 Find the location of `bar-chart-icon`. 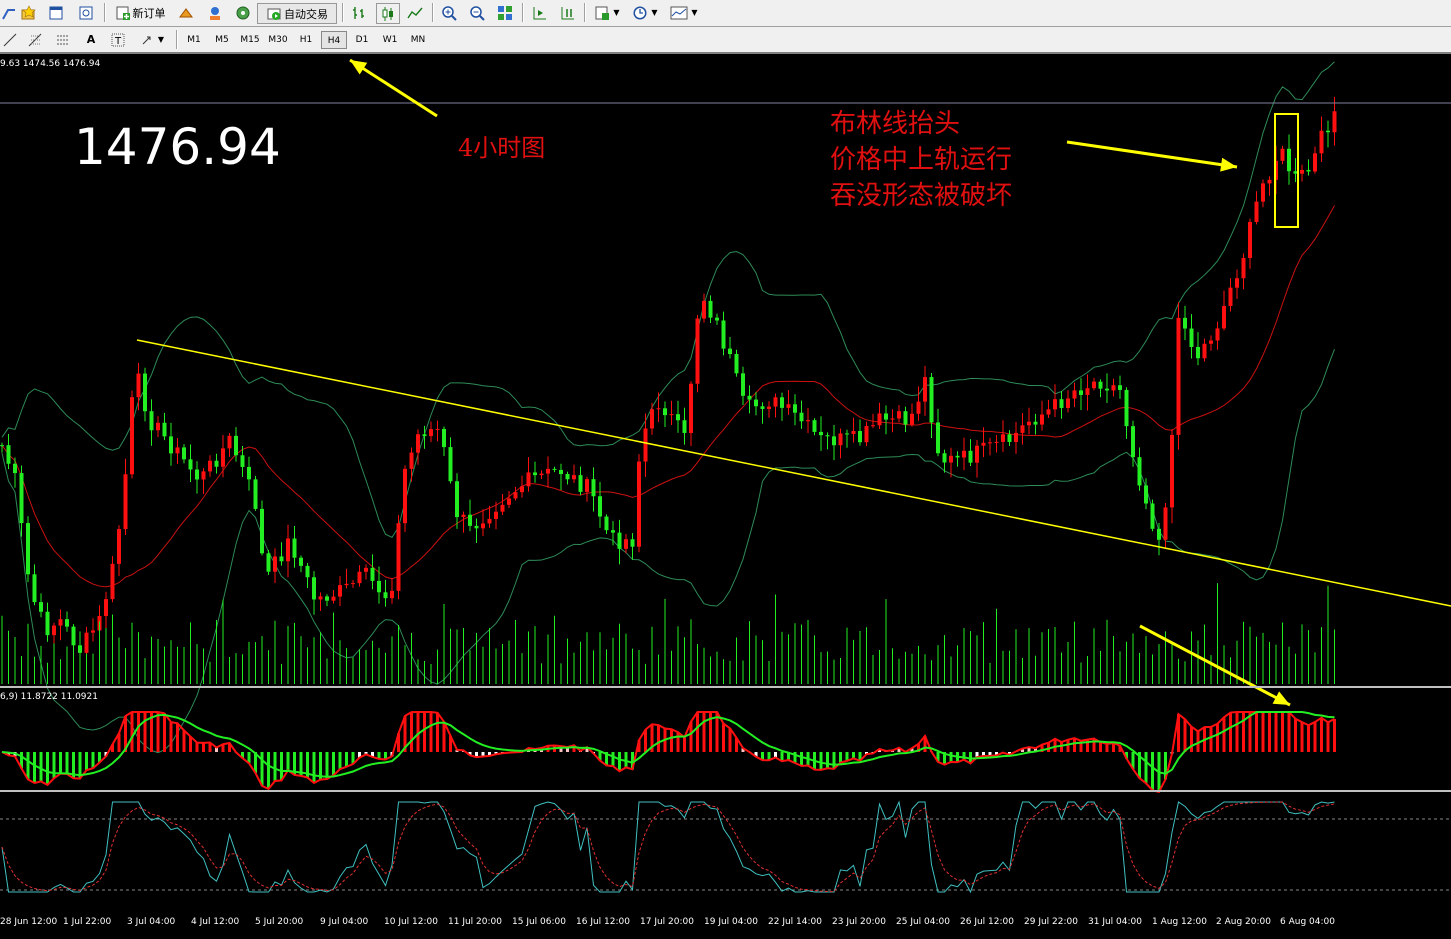

bar-chart-icon is located at coordinates (359, 12).